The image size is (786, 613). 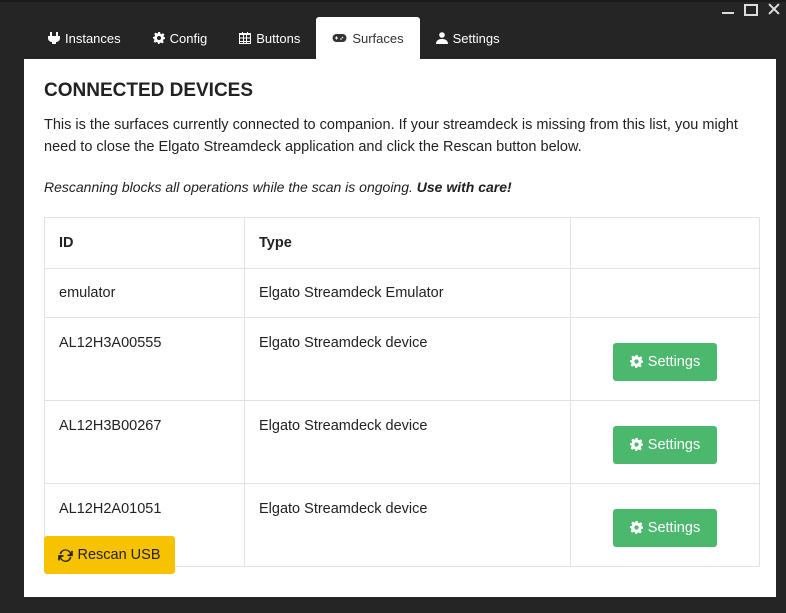 I want to click on close-icon, so click(x=774, y=9).